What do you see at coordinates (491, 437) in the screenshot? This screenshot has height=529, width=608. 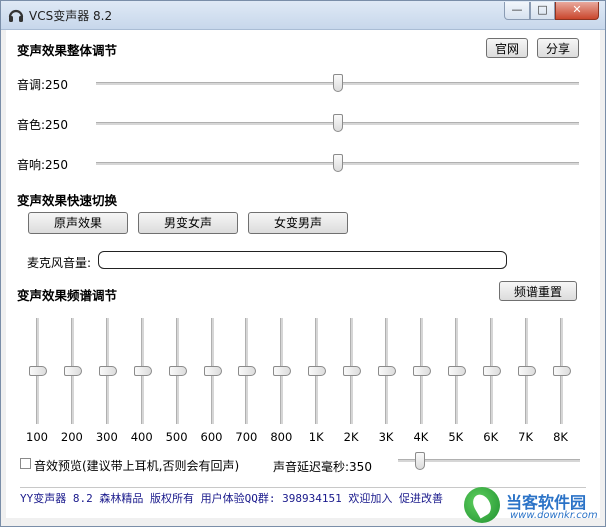 I see `eq-band-label: 6K` at bounding box center [491, 437].